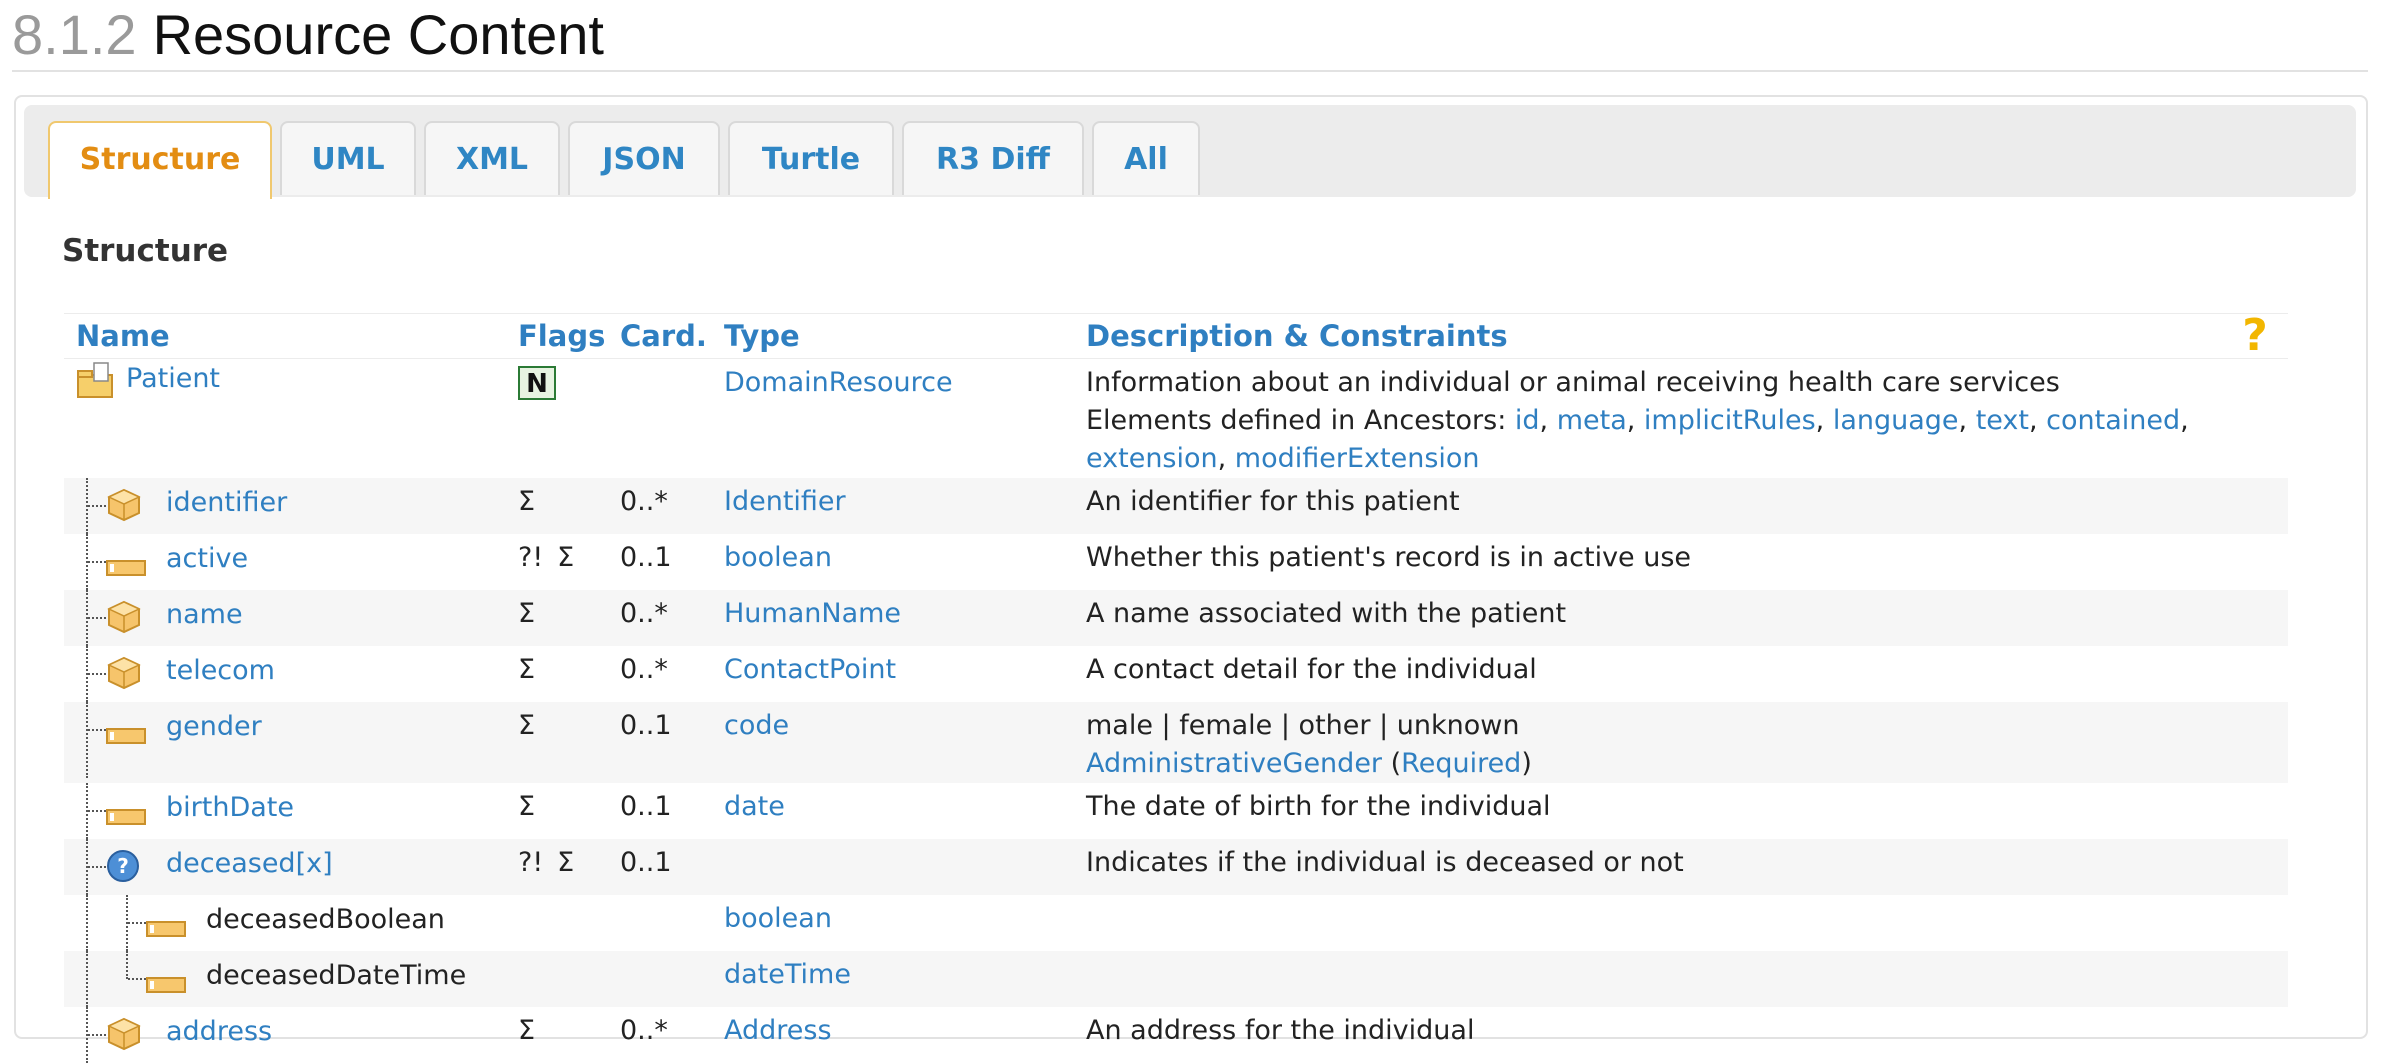 Image resolution: width=2384 pixels, height=1063 pixels. Describe the element at coordinates (893, 336) in the screenshot. I see `col-type: Type` at that location.